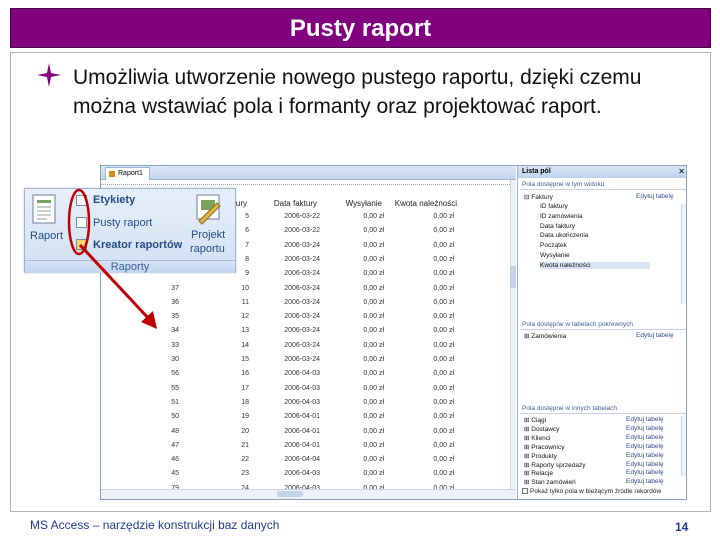  I want to click on field-item: Data faktury, so click(557, 226).